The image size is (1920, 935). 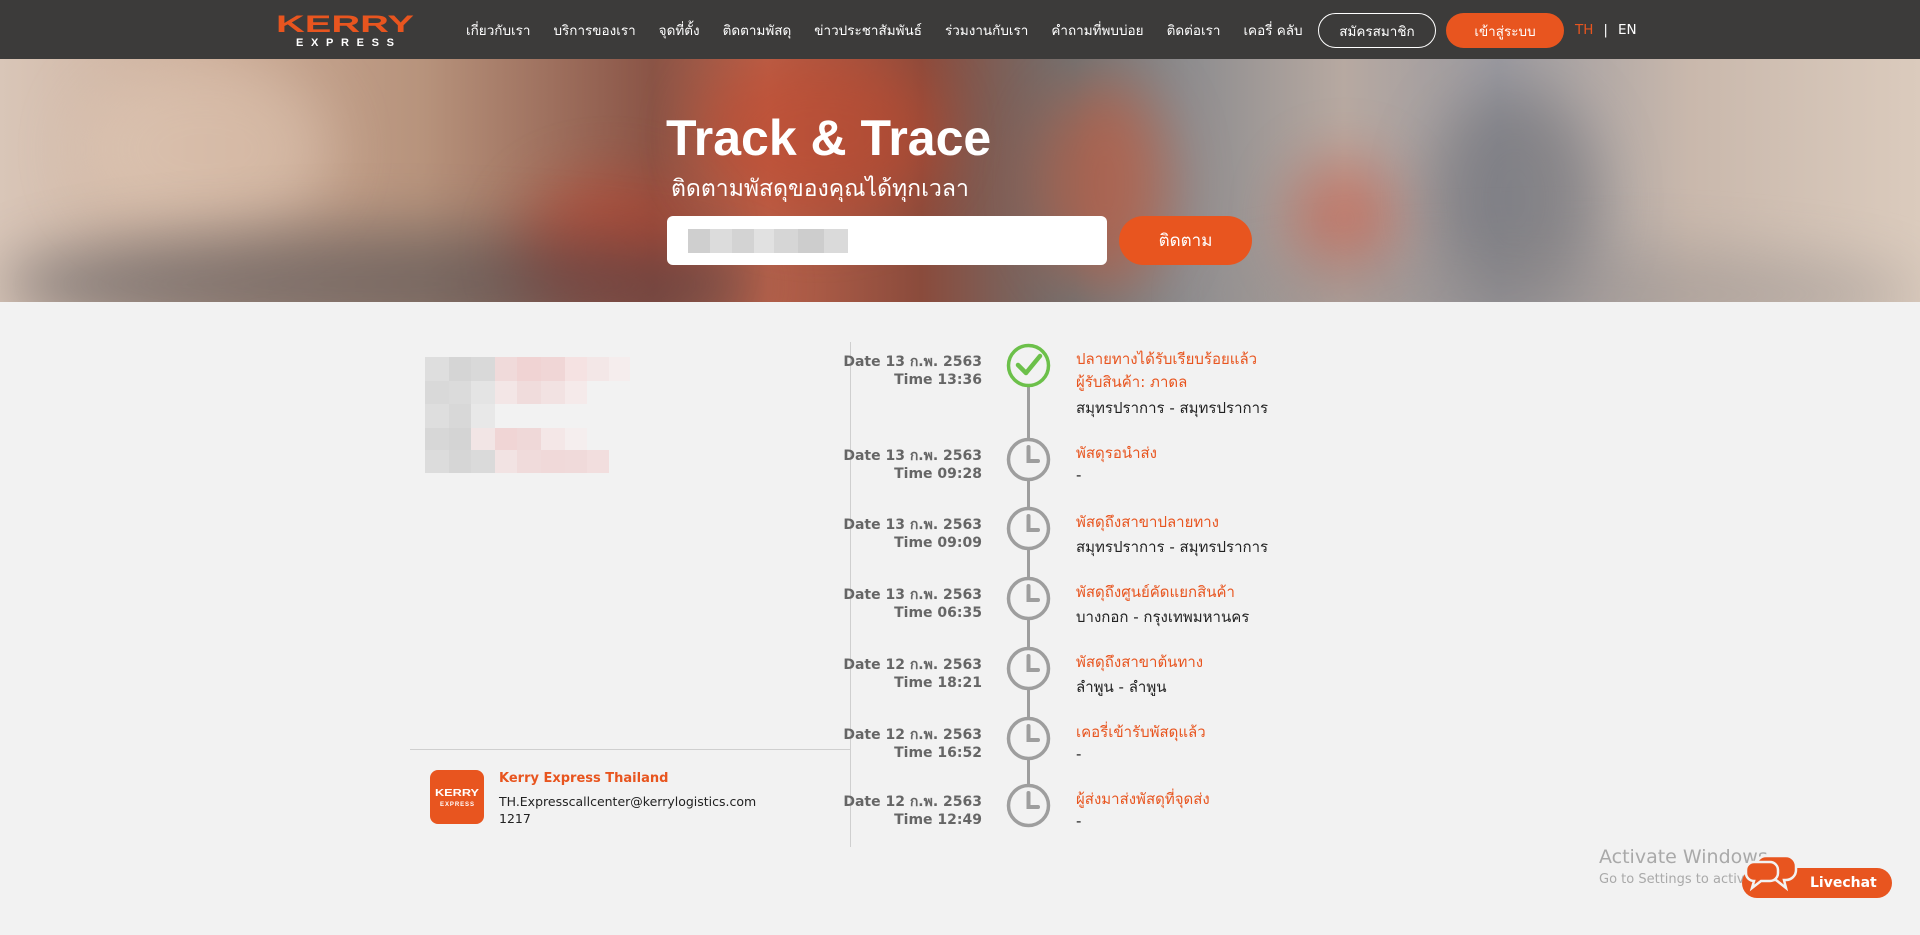 What do you see at coordinates (938, 380) in the screenshot?
I see `event-time: Time 13:36` at bounding box center [938, 380].